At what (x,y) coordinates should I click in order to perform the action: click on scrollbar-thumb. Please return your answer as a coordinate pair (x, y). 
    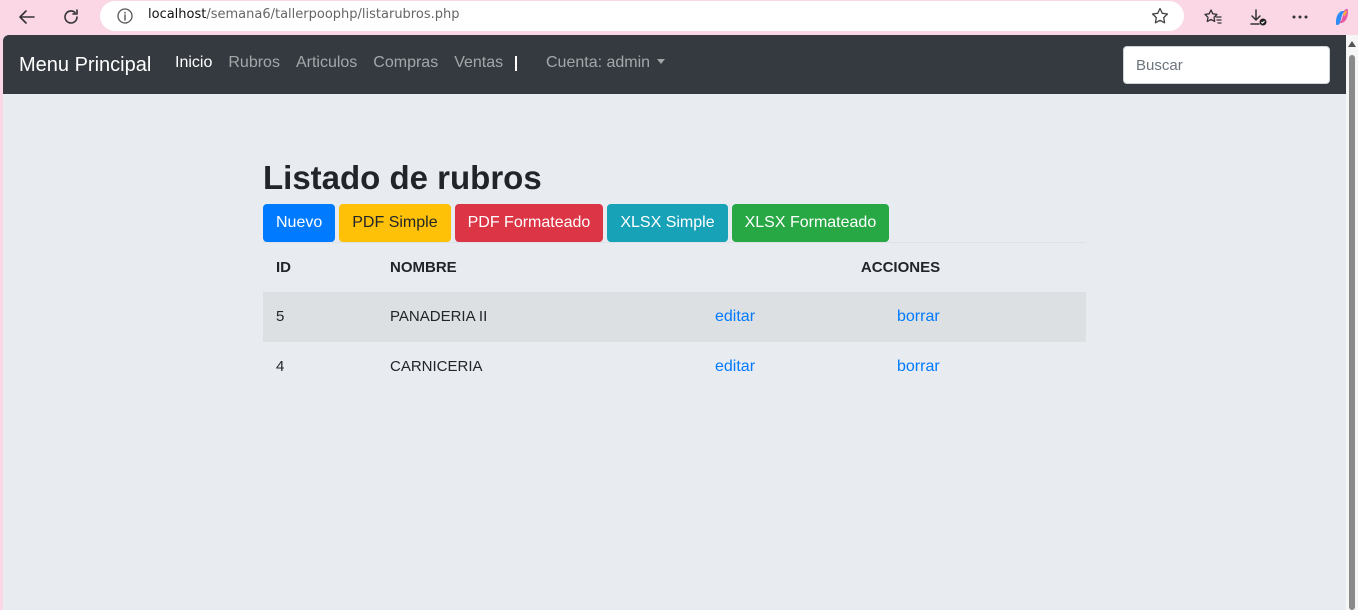
    Looking at the image, I should click on (1352, 332).